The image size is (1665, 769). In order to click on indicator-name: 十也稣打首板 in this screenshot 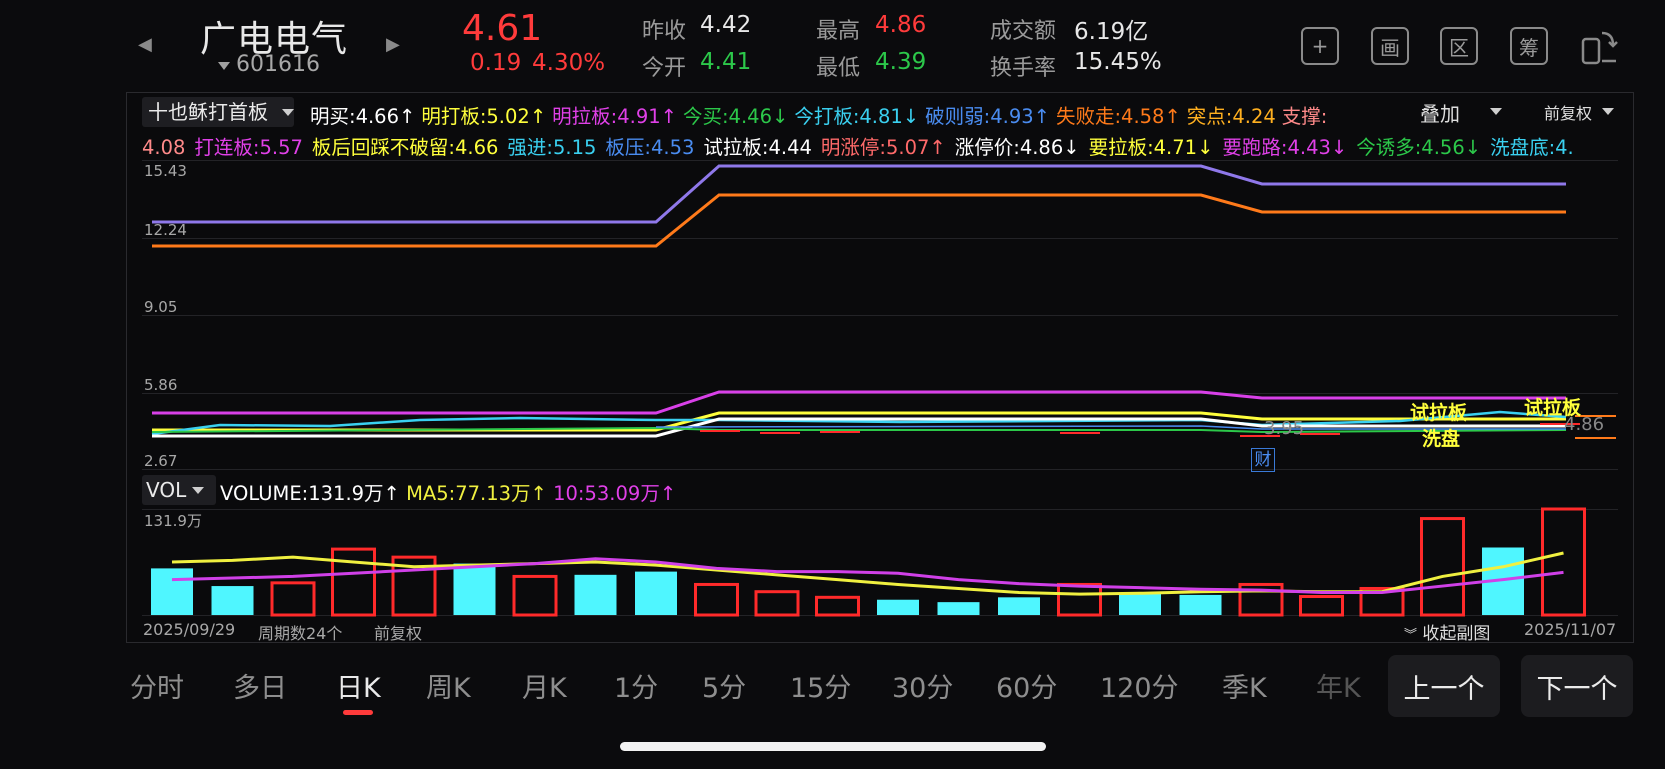, I will do `click(208, 112)`.